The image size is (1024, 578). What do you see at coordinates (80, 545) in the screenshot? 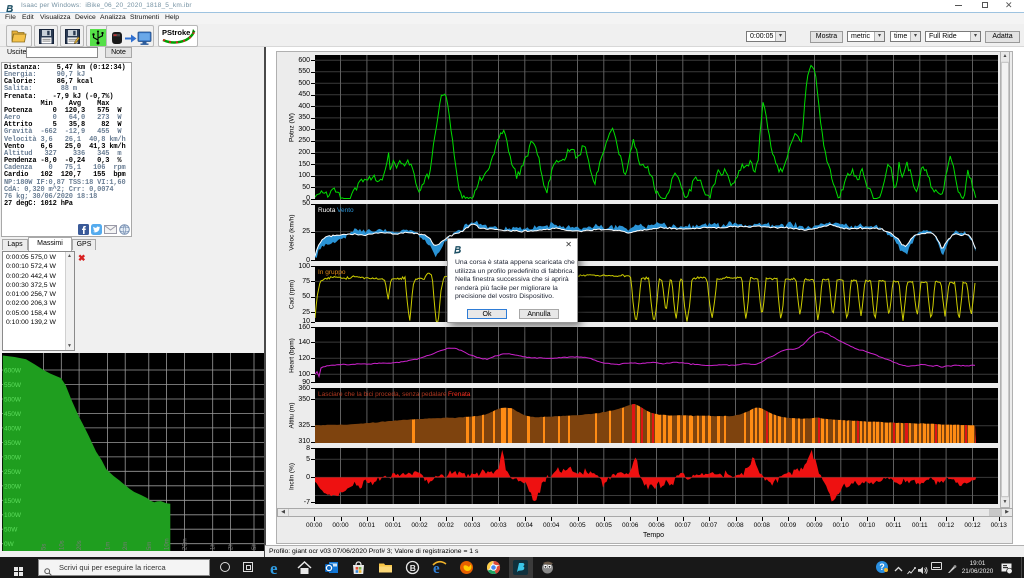
I see `svg-text: 20s` at bounding box center [80, 545].